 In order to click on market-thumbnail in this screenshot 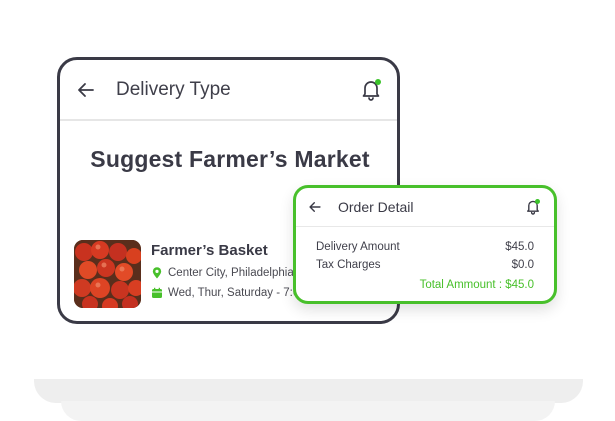, I will do `click(107, 274)`.